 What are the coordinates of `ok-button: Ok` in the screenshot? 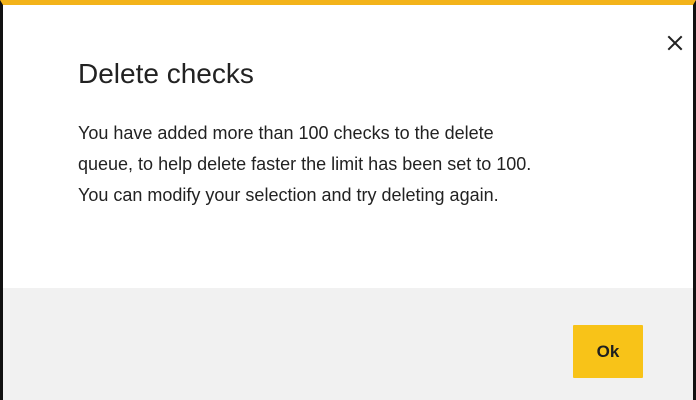 It's located at (608, 351).